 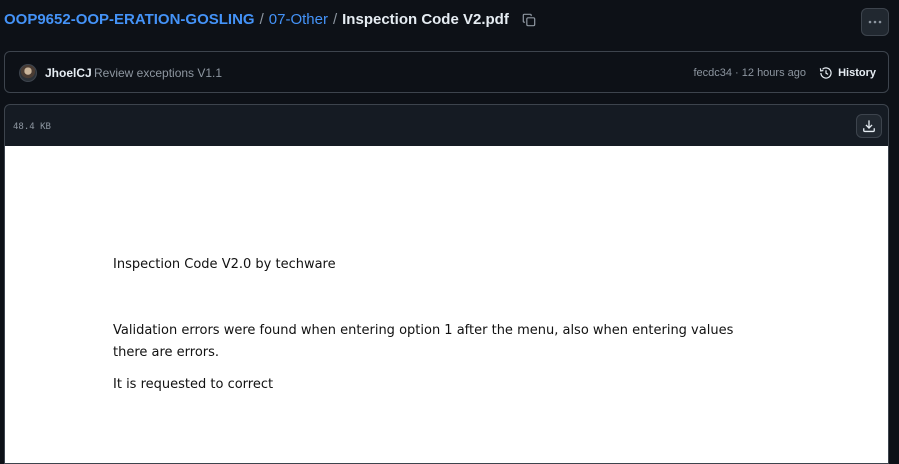 I want to click on copy-path-button, so click(x=529, y=20).